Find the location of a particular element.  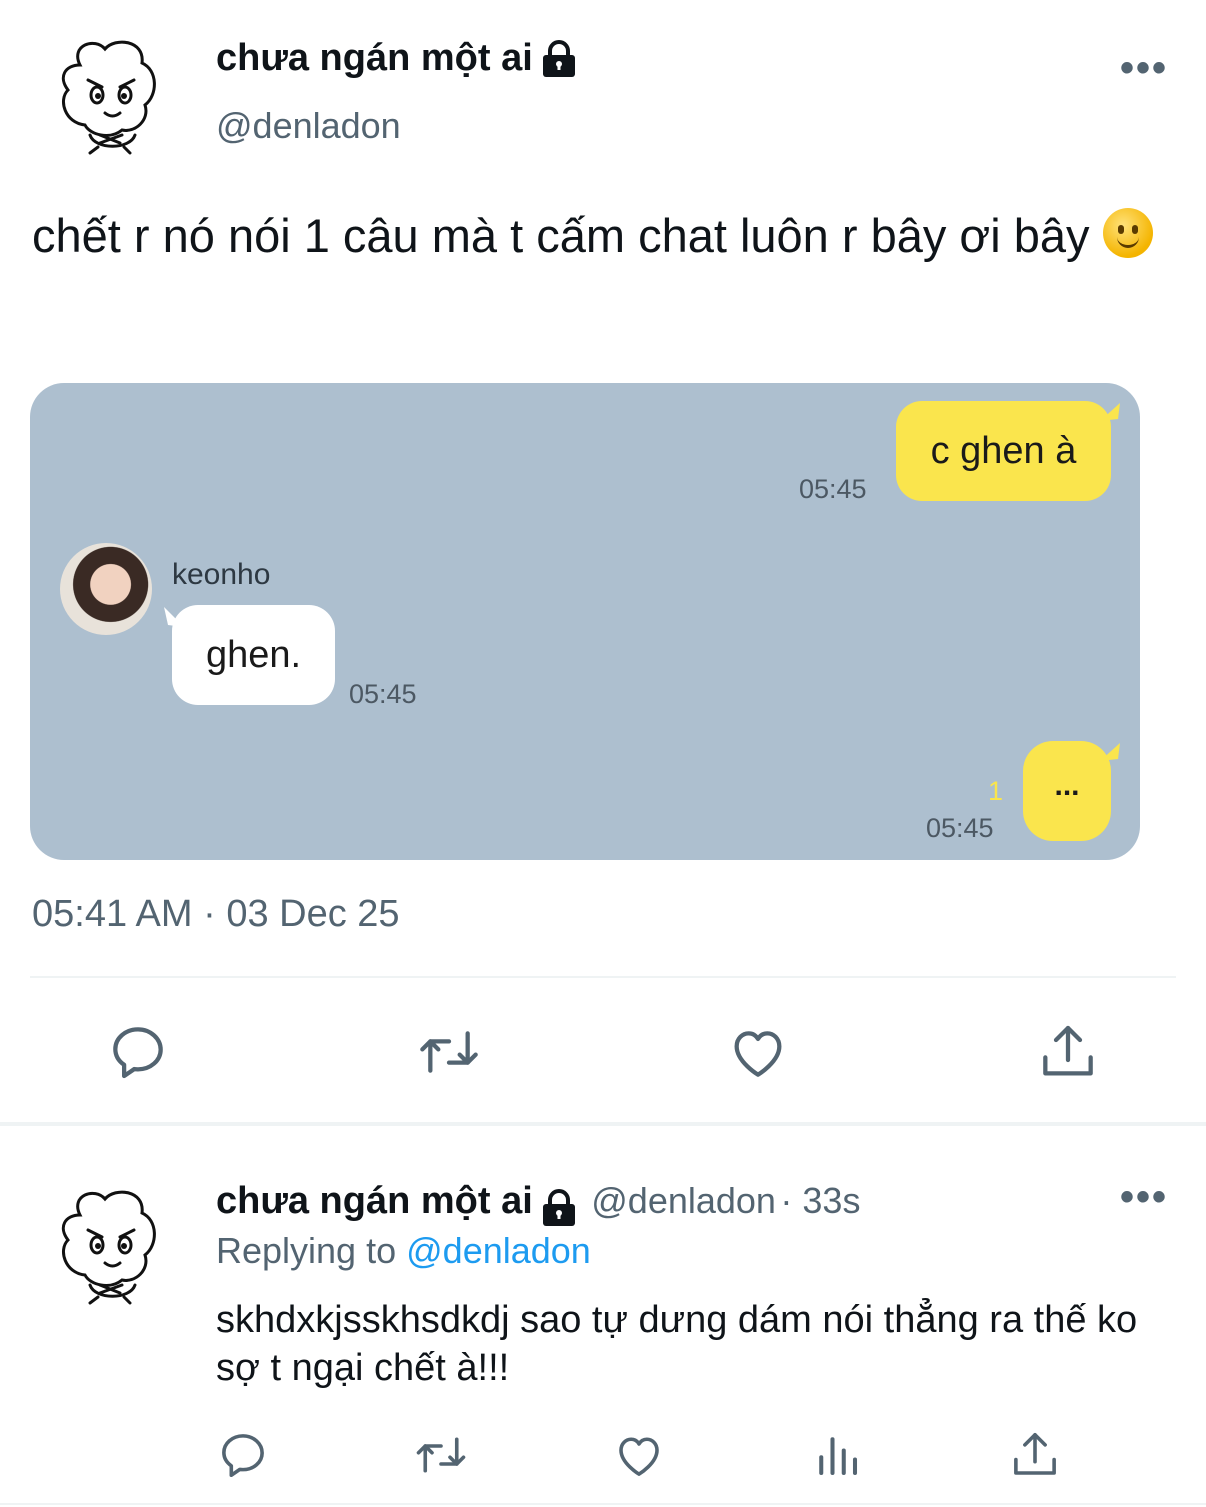

analytics-icon is located at coordinates (837, 1455).